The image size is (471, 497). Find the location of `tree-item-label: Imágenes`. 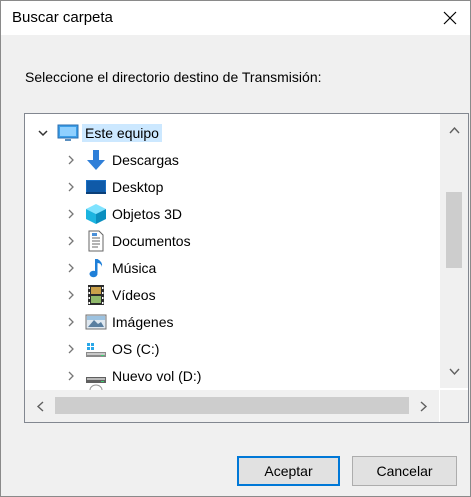

tree-item-label: Imágenes is located at coordinates (143, 321).